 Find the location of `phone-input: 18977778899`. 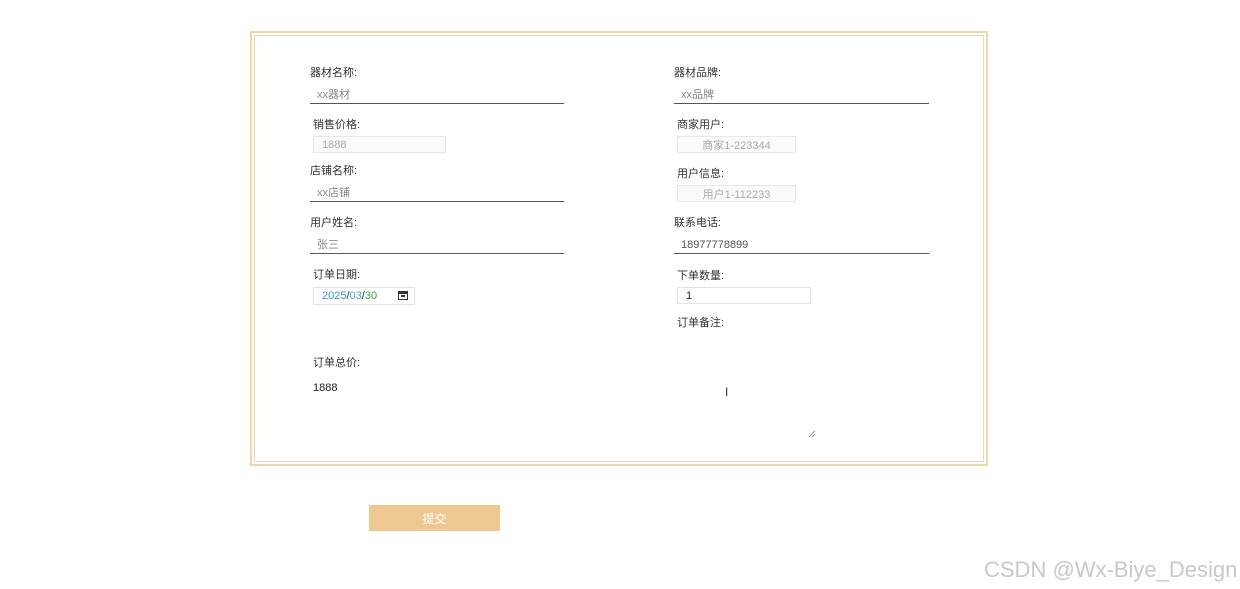

phone-input: 18977778899 is located at coordinates (801, 245).